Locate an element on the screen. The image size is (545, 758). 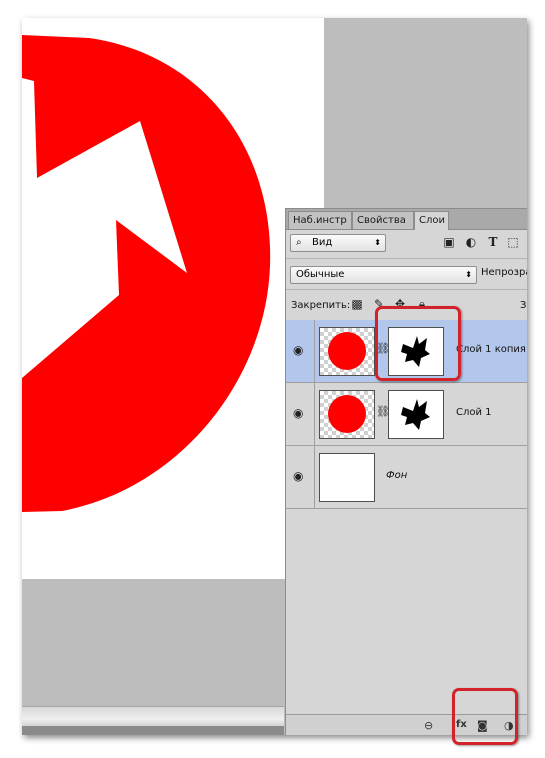
filter-row: ⌕ Вид ⬍ ▣ ◐ T ⬚ ▤ is located at coordinates (406, 243).